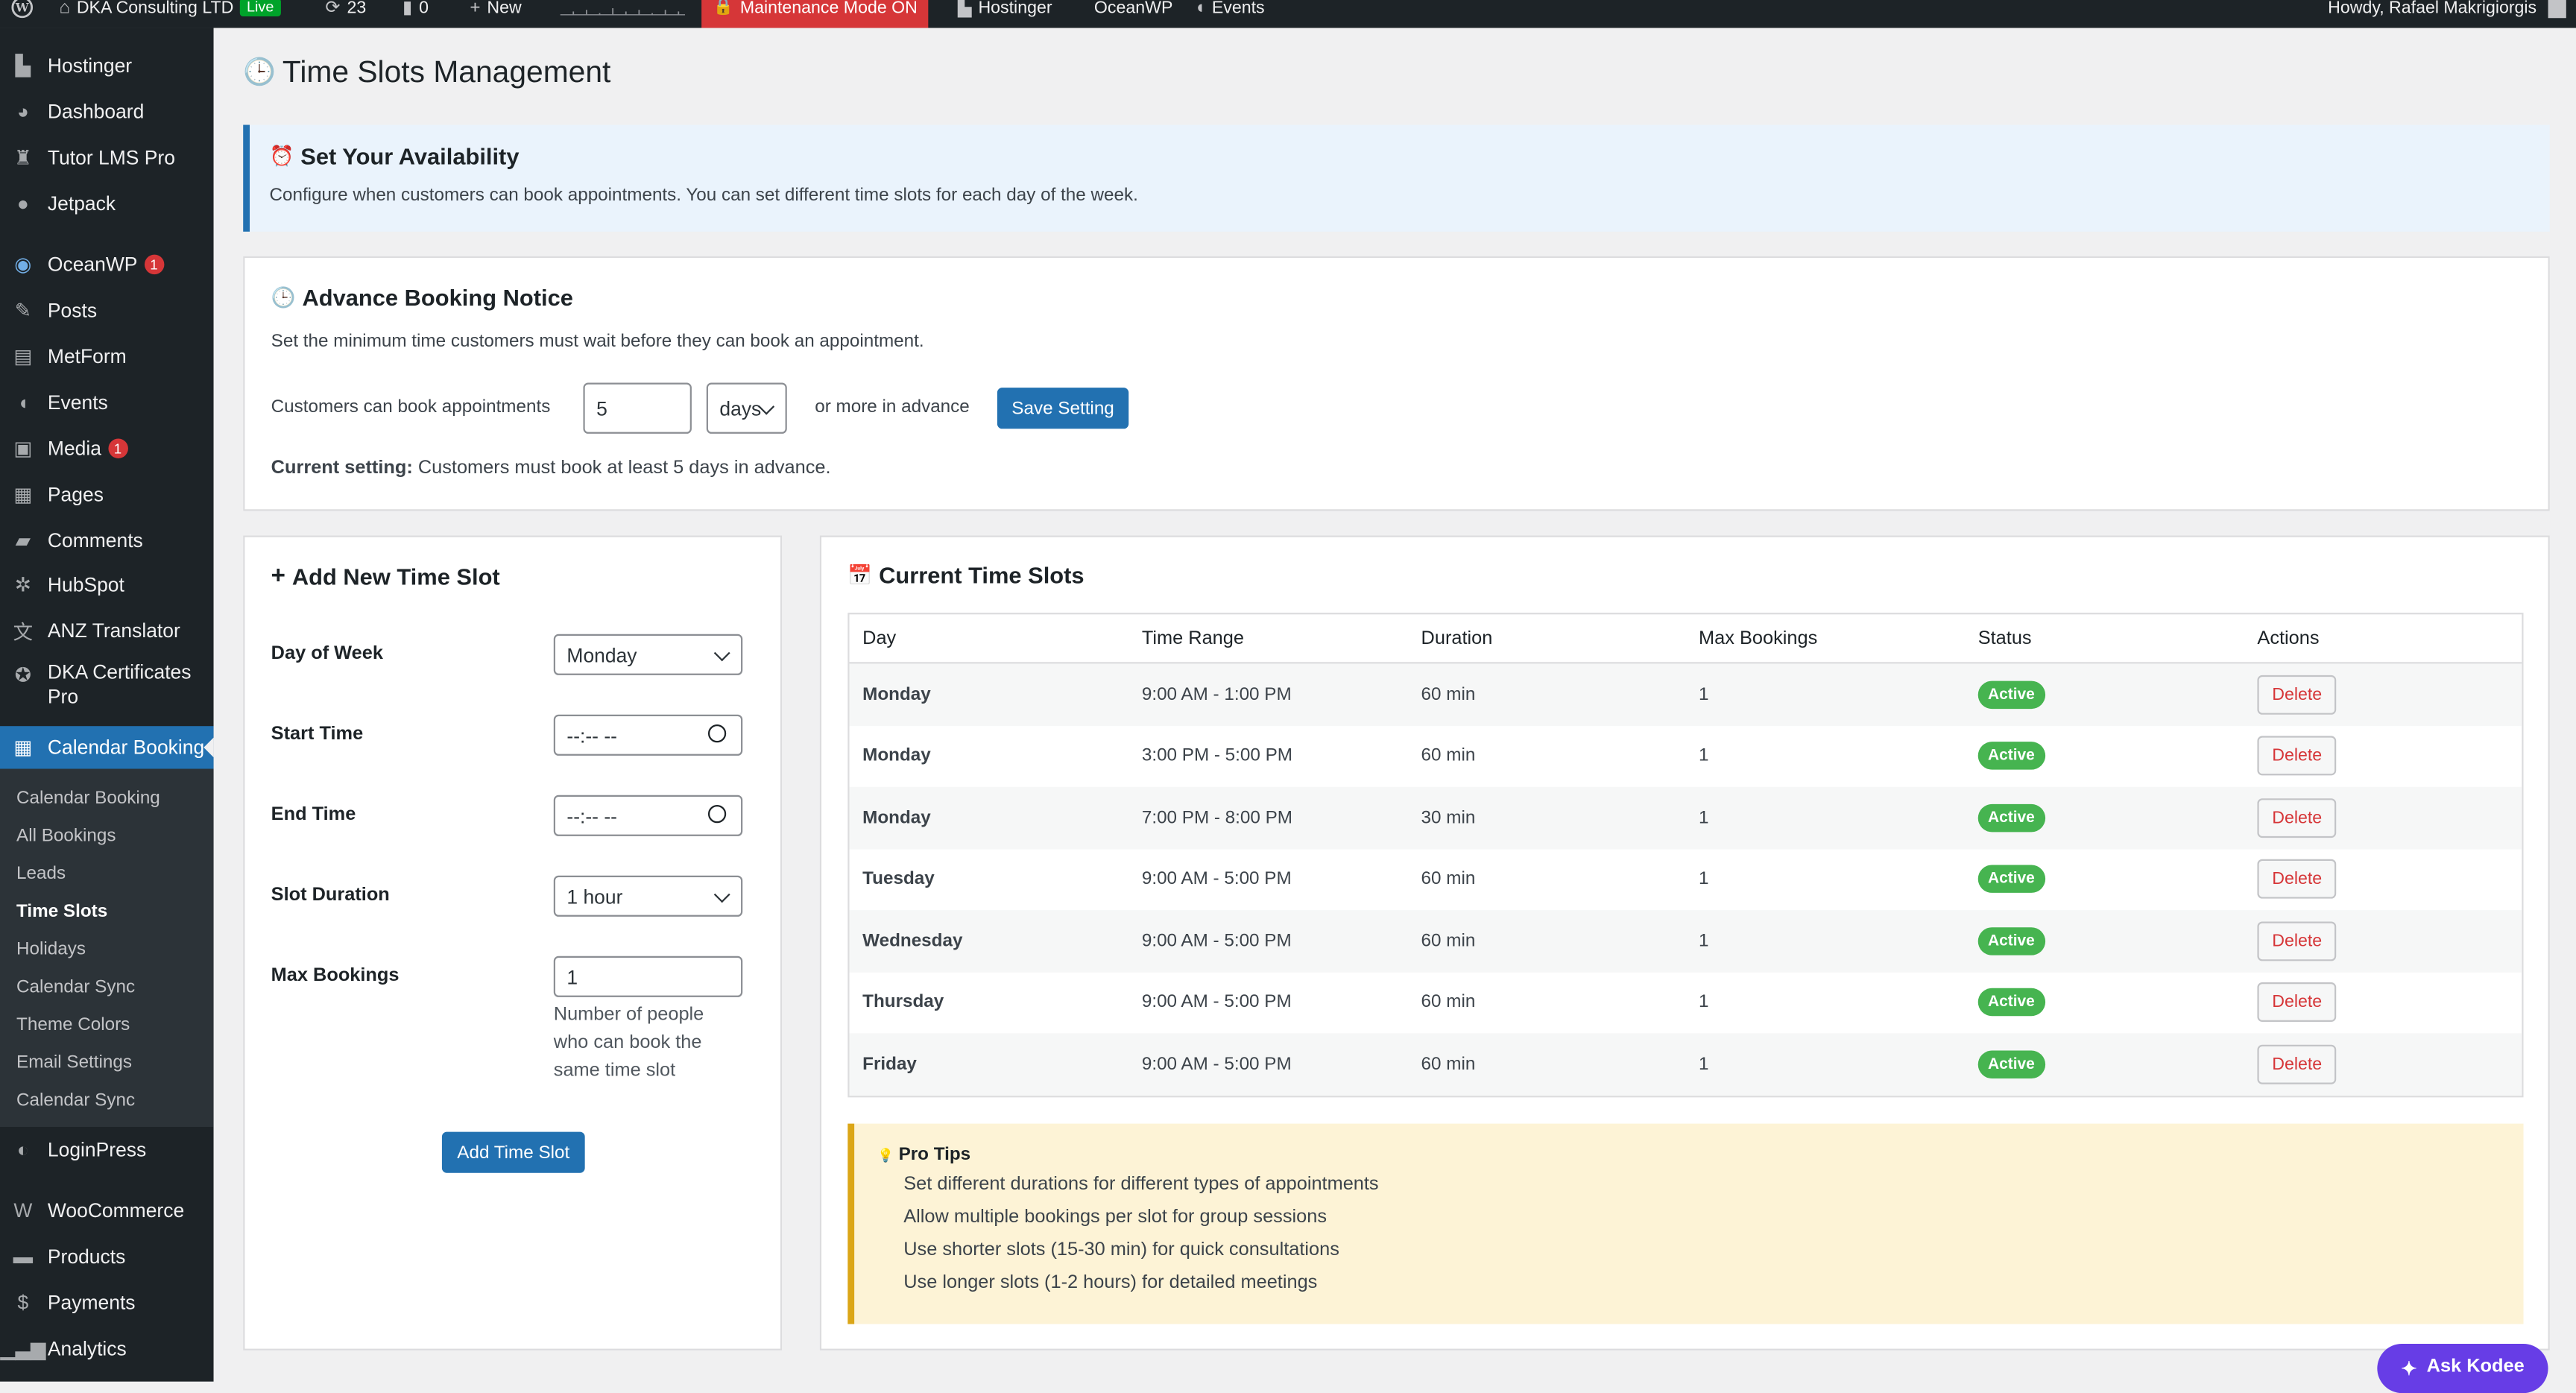  I want to click on submenu-time-slots: Time Slots, so click(62, 911).